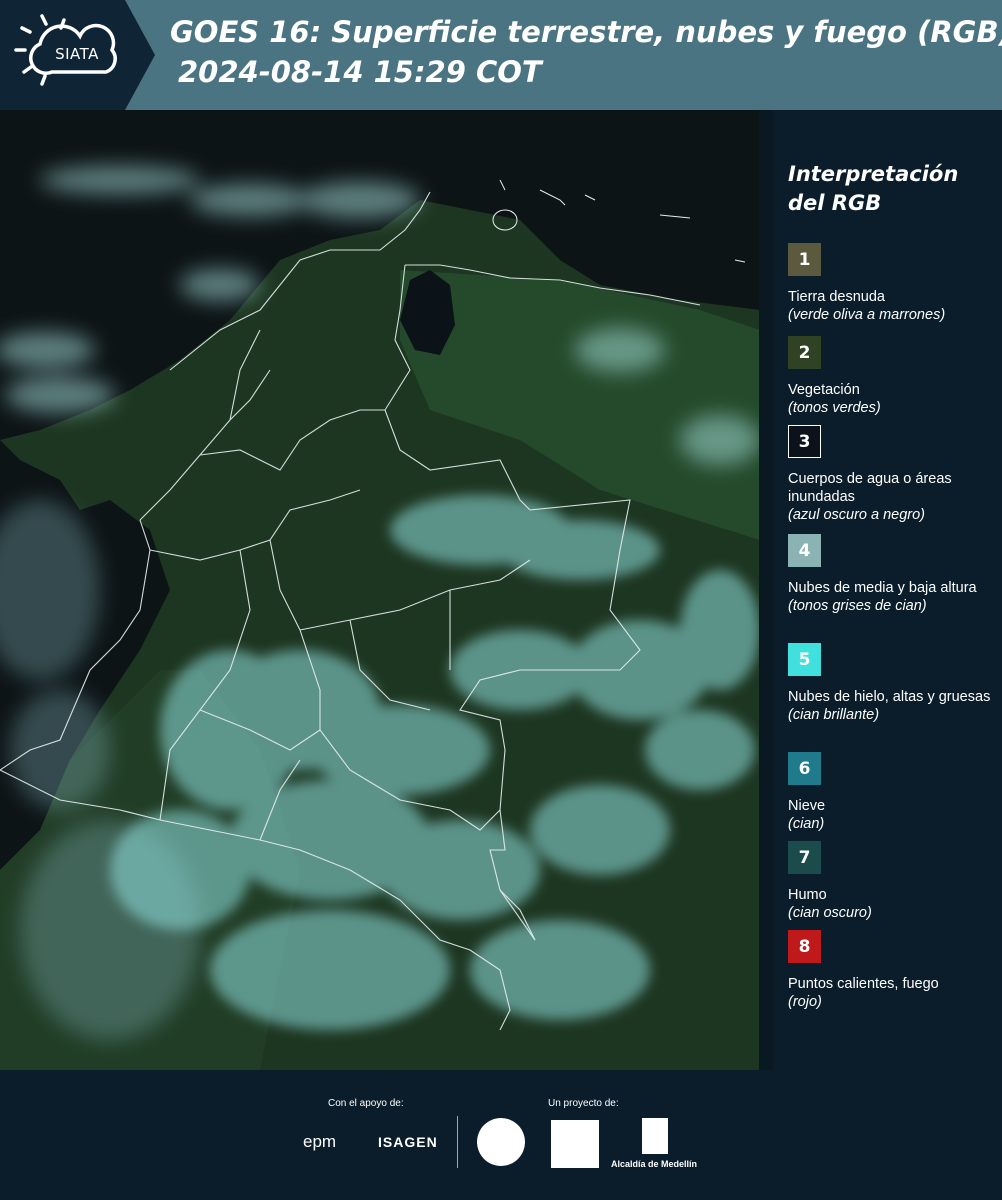 Image resolution: width=1002 pixels, height=1200 pixels. Describe the element at coordinates (836, 297) in the screenshot. I see `legend-label: Tierra desnuda` at that location.